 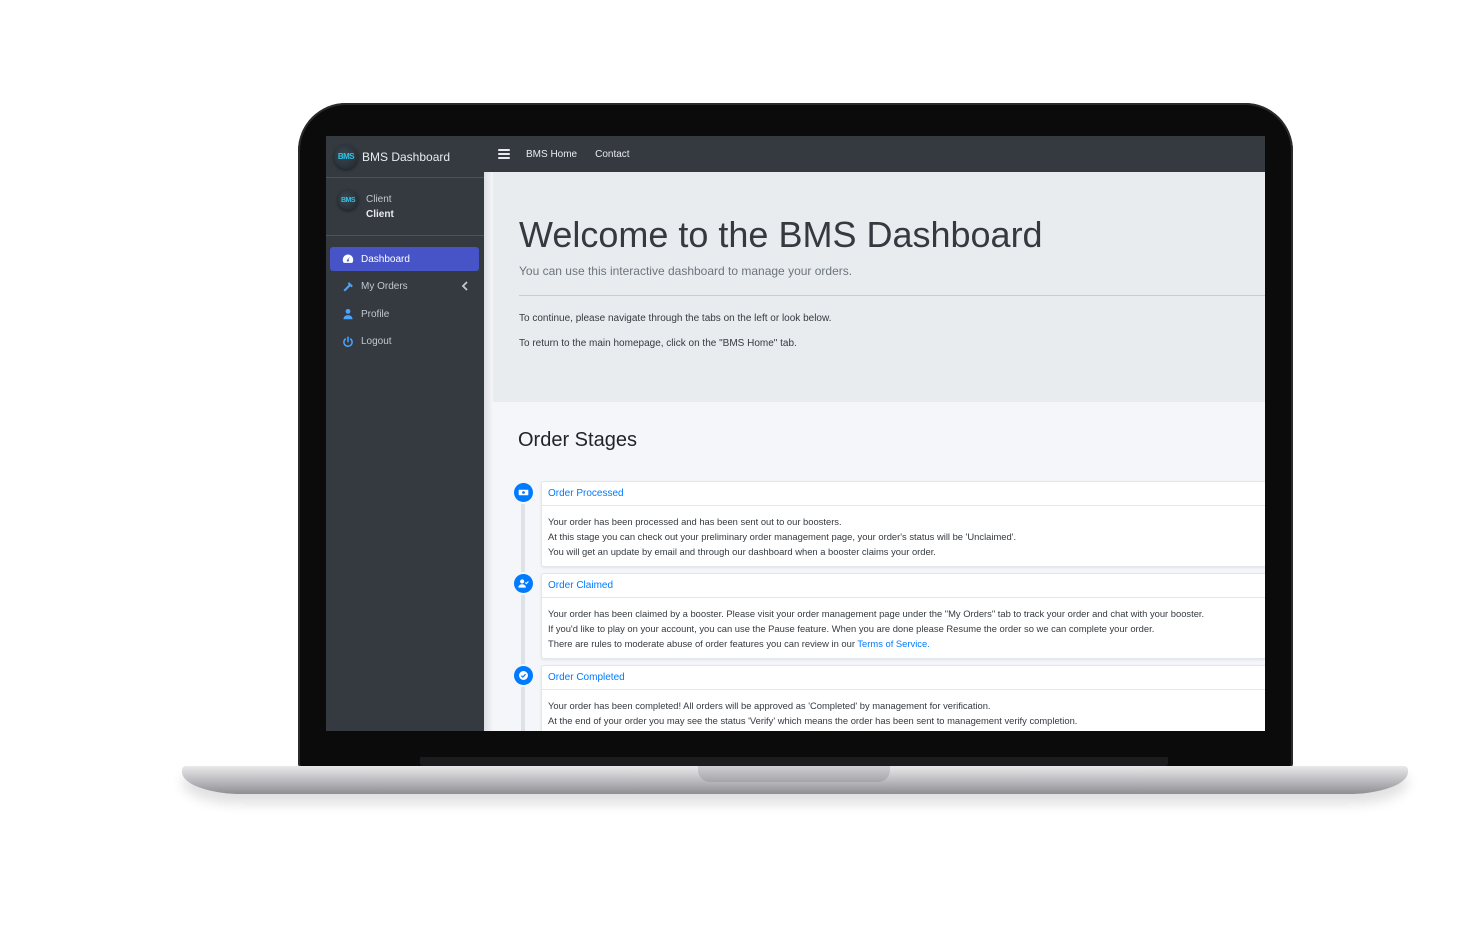 I want to click on top-navbar: BMS Home Contact, so click(x=874, y=154).